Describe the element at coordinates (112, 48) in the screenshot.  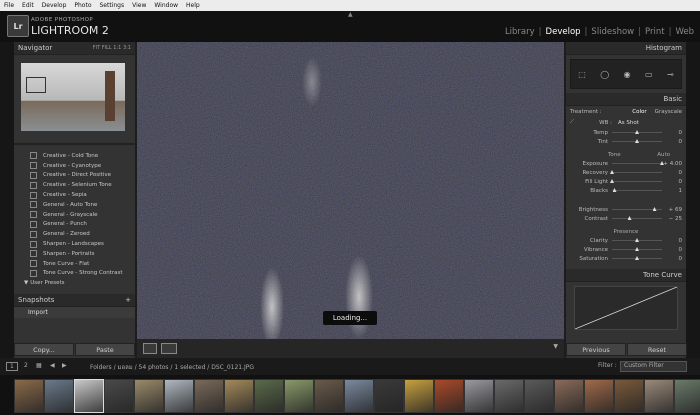
I see `navigator-zoom-options: FIT FILL 1:1 3:1` at that location.